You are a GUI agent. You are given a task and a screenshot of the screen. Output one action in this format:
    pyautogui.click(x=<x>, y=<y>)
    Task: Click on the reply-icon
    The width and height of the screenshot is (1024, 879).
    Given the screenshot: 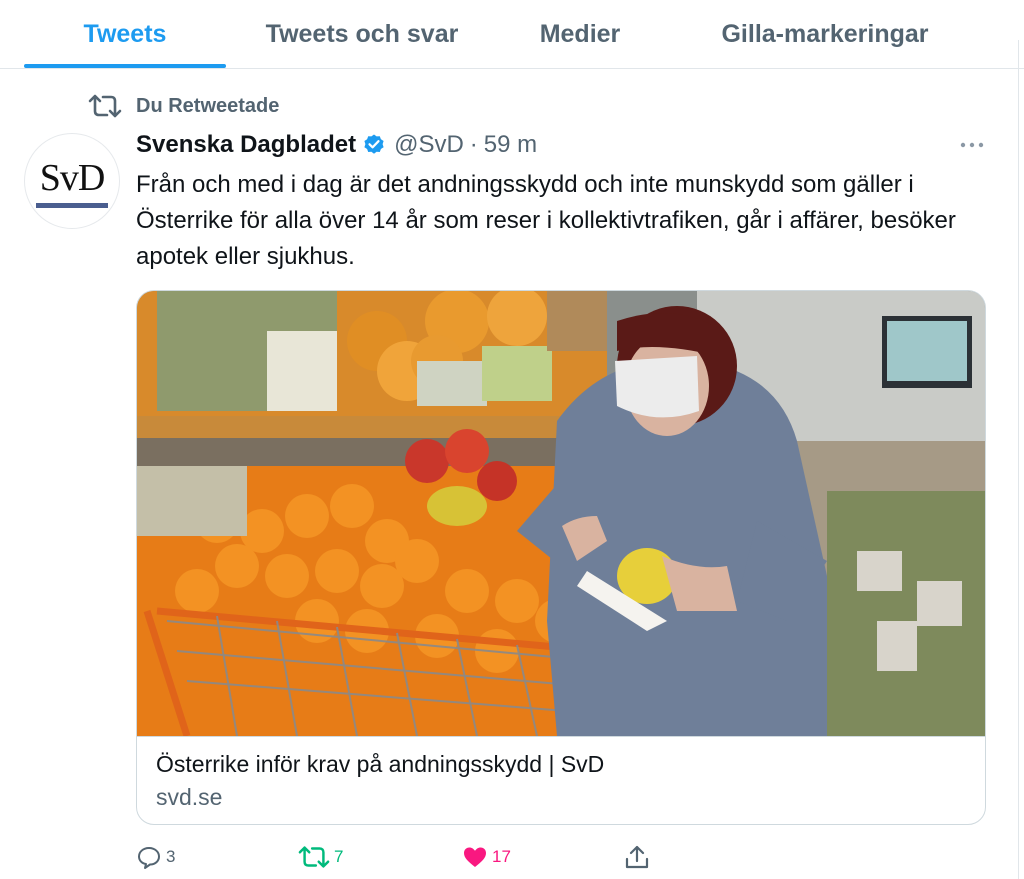 What is the action you would take?
    pyautogui.click(x=149, y=858)
    